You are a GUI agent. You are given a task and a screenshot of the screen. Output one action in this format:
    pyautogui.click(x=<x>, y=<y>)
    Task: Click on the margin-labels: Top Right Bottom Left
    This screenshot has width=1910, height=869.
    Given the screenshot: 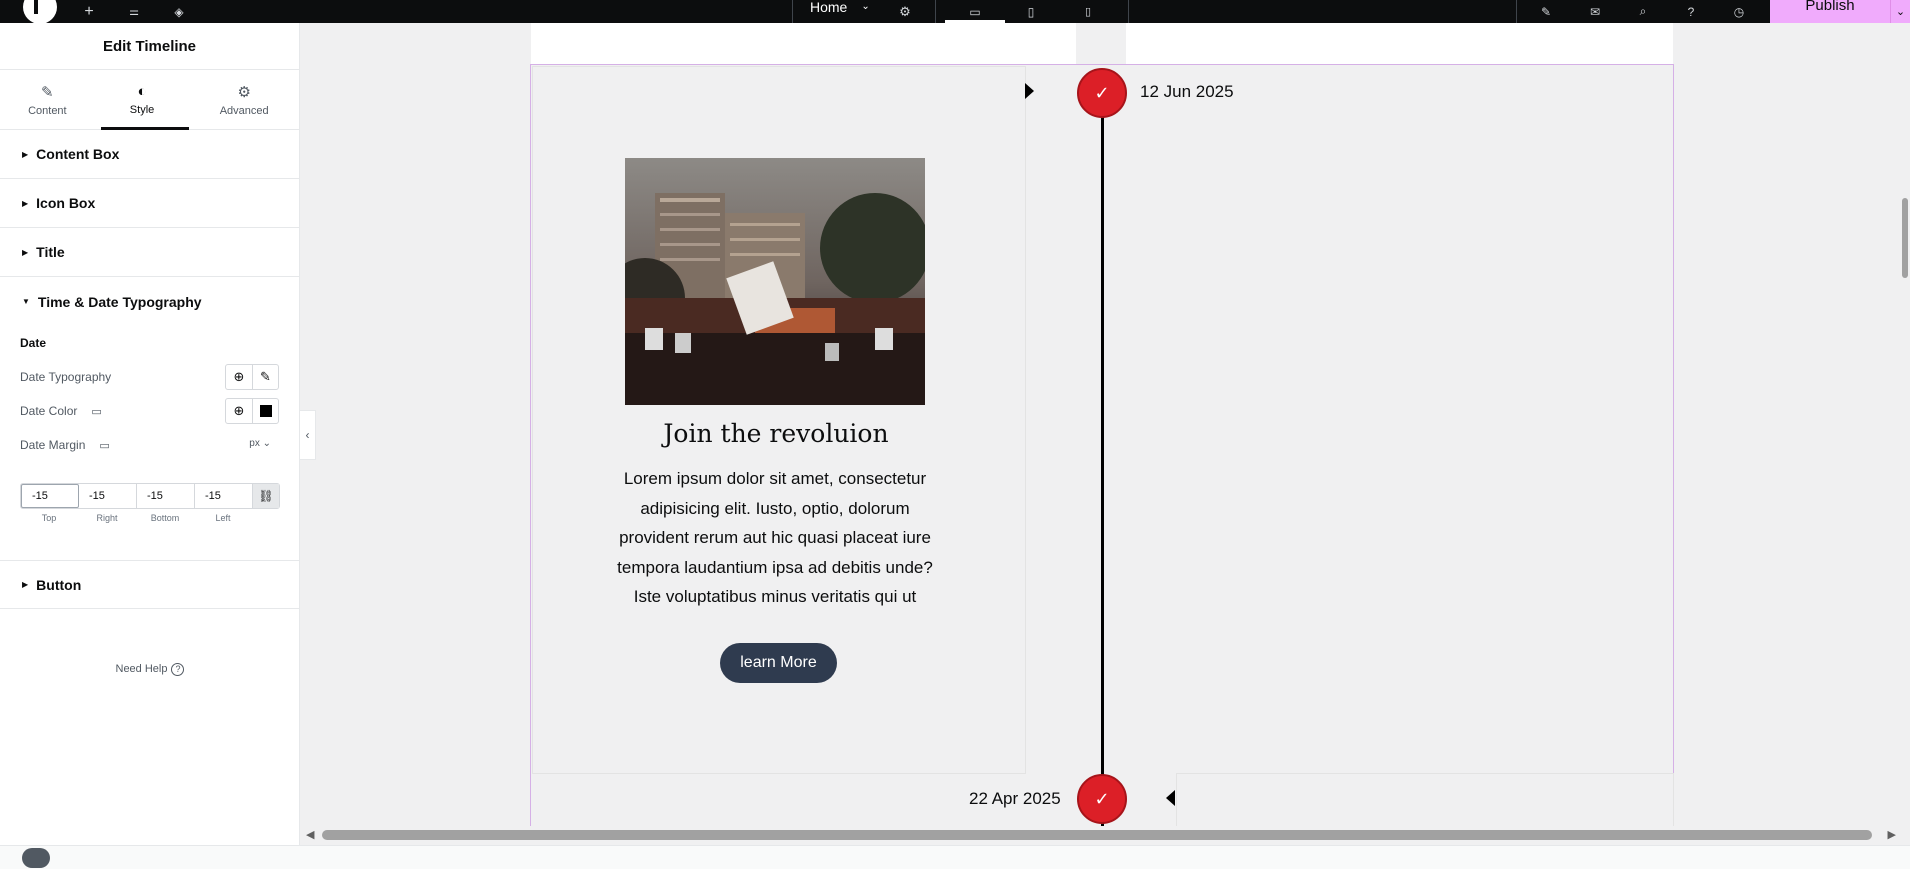 What is the action you would take?
    pyautogui.click(x=136, y=518)
    